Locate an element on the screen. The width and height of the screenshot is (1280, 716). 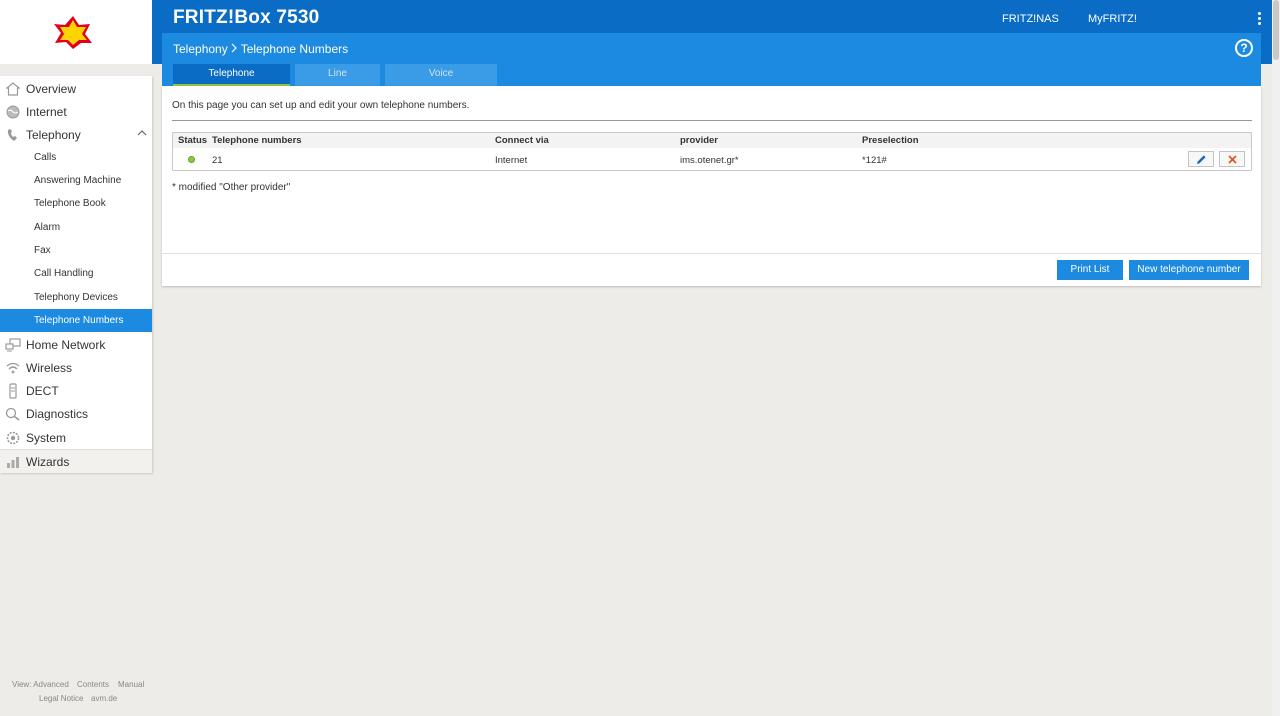
sidebar-item-home-network: Home Network is located at coordinates (76, 344).